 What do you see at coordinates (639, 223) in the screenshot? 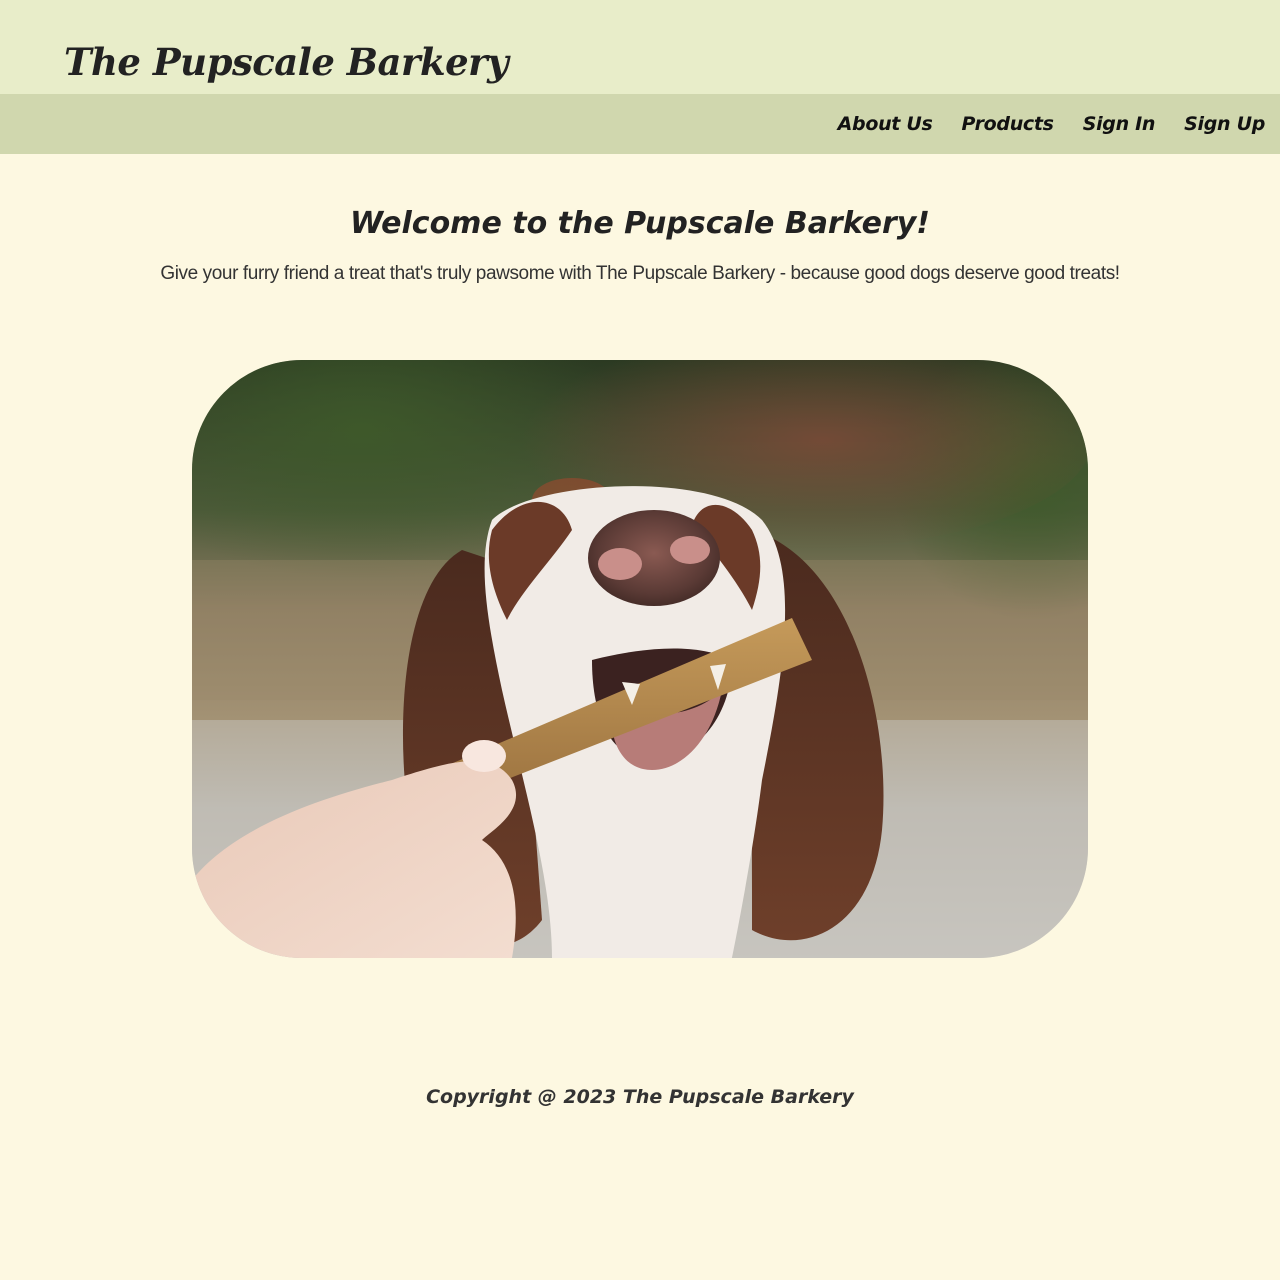
I see `welcome-heading: Welcome to the Pupscale Barkery!` at bounding box center [639, 223].